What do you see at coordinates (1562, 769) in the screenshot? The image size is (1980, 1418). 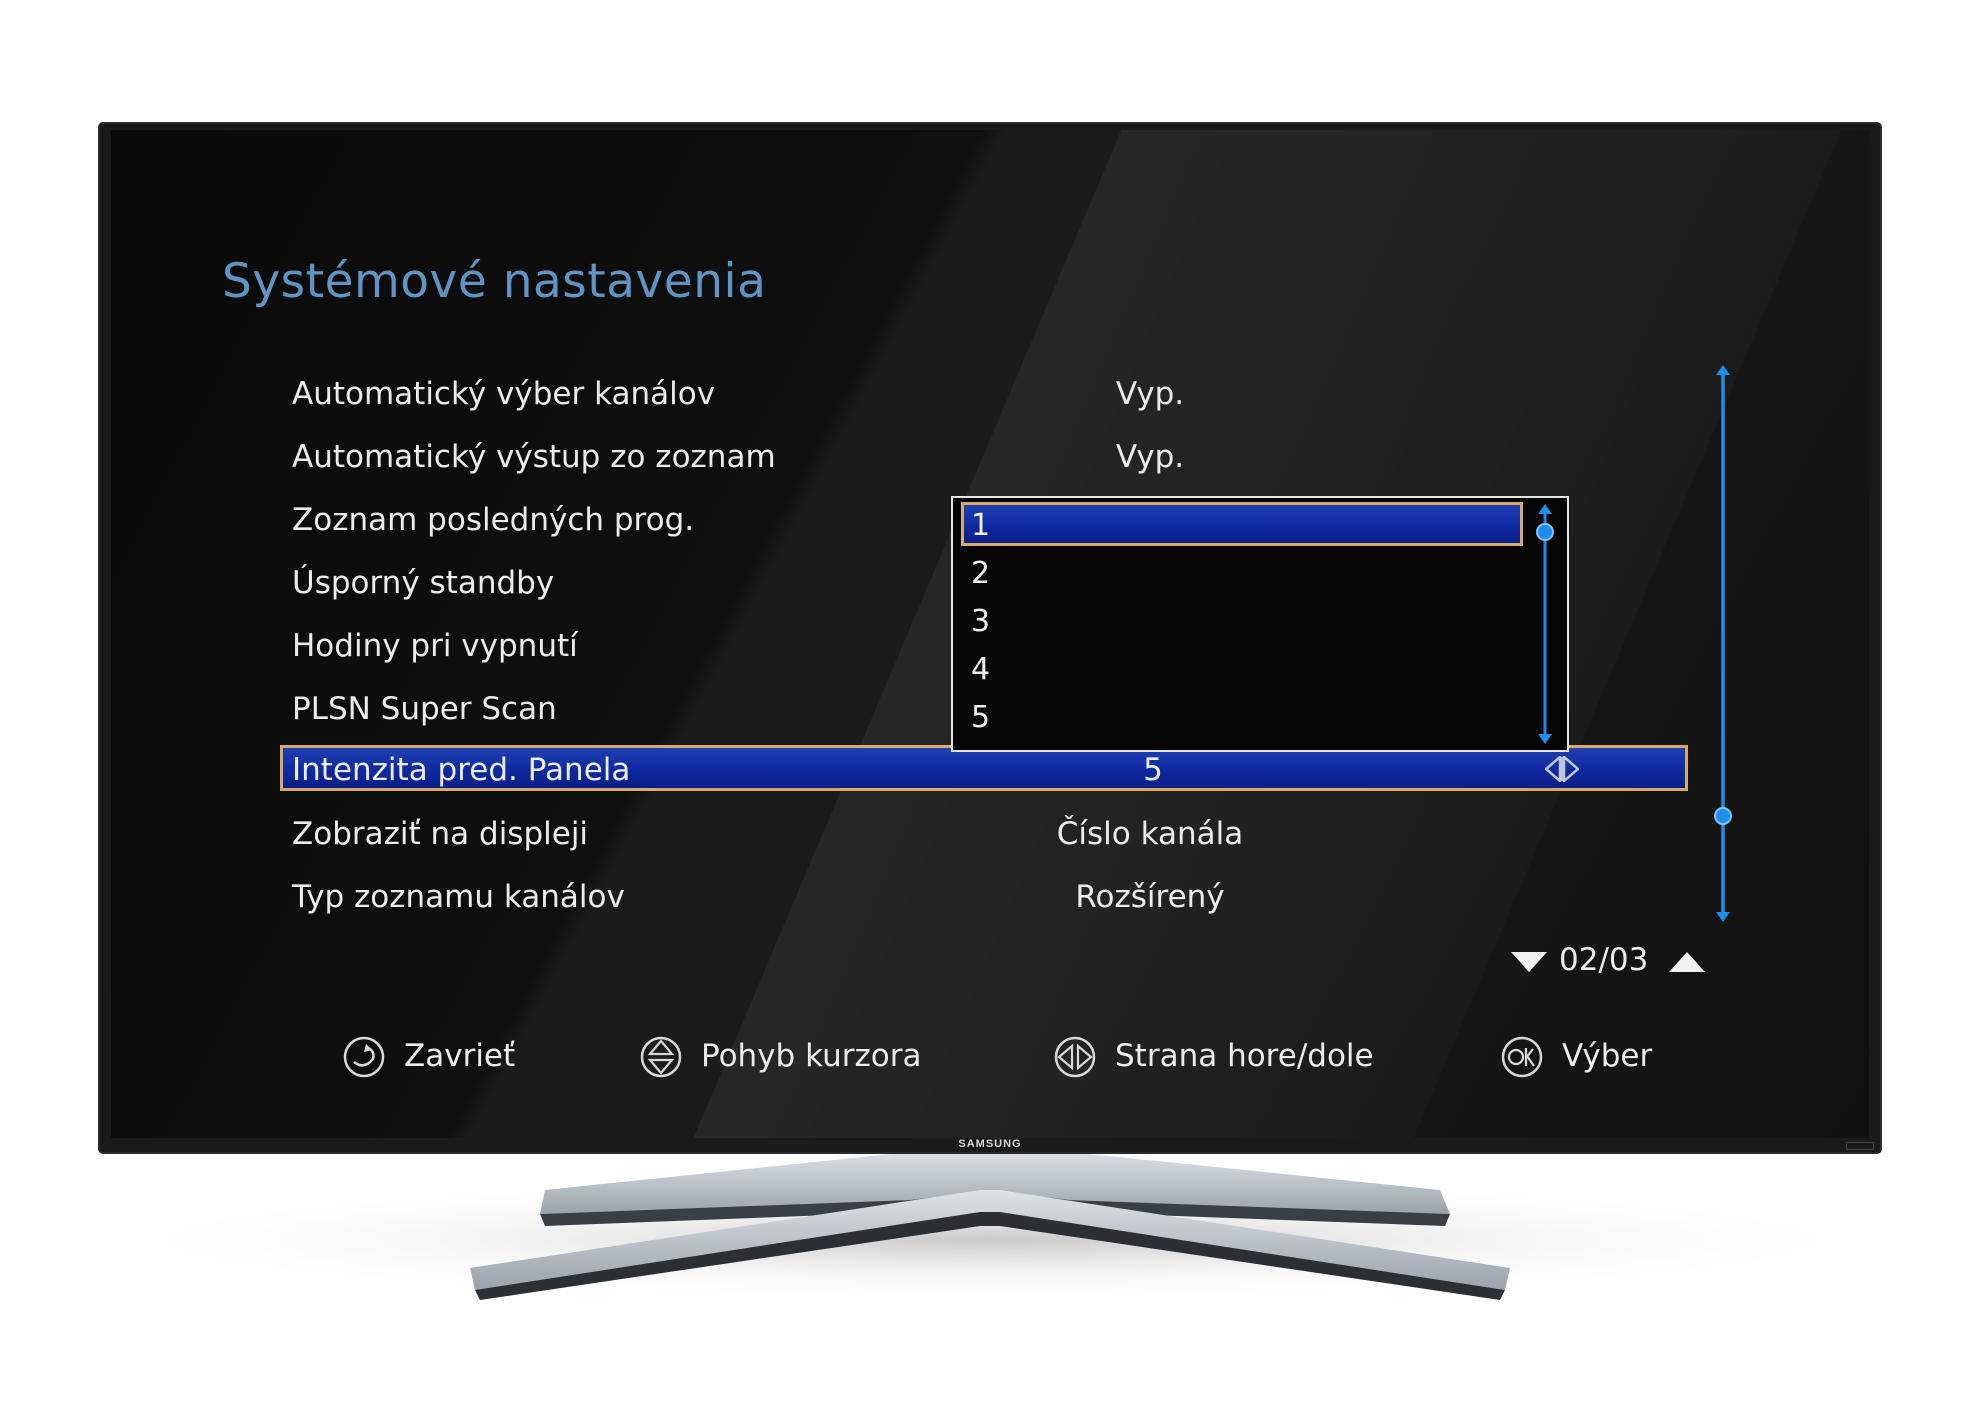 I see `left-right-arrows-icon` at bounding box center [1562, 769].